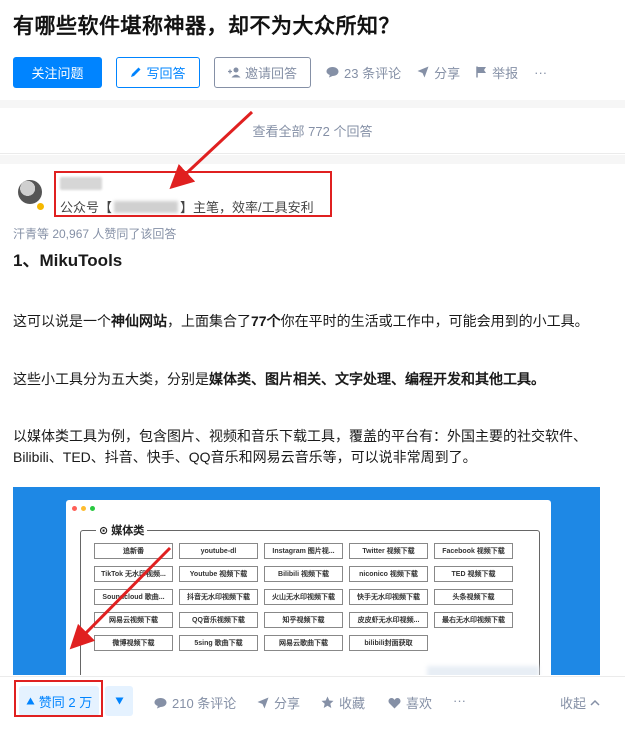 The image size is (625, 736). I want to click on collapse-button: 收起, so click(580, 702).